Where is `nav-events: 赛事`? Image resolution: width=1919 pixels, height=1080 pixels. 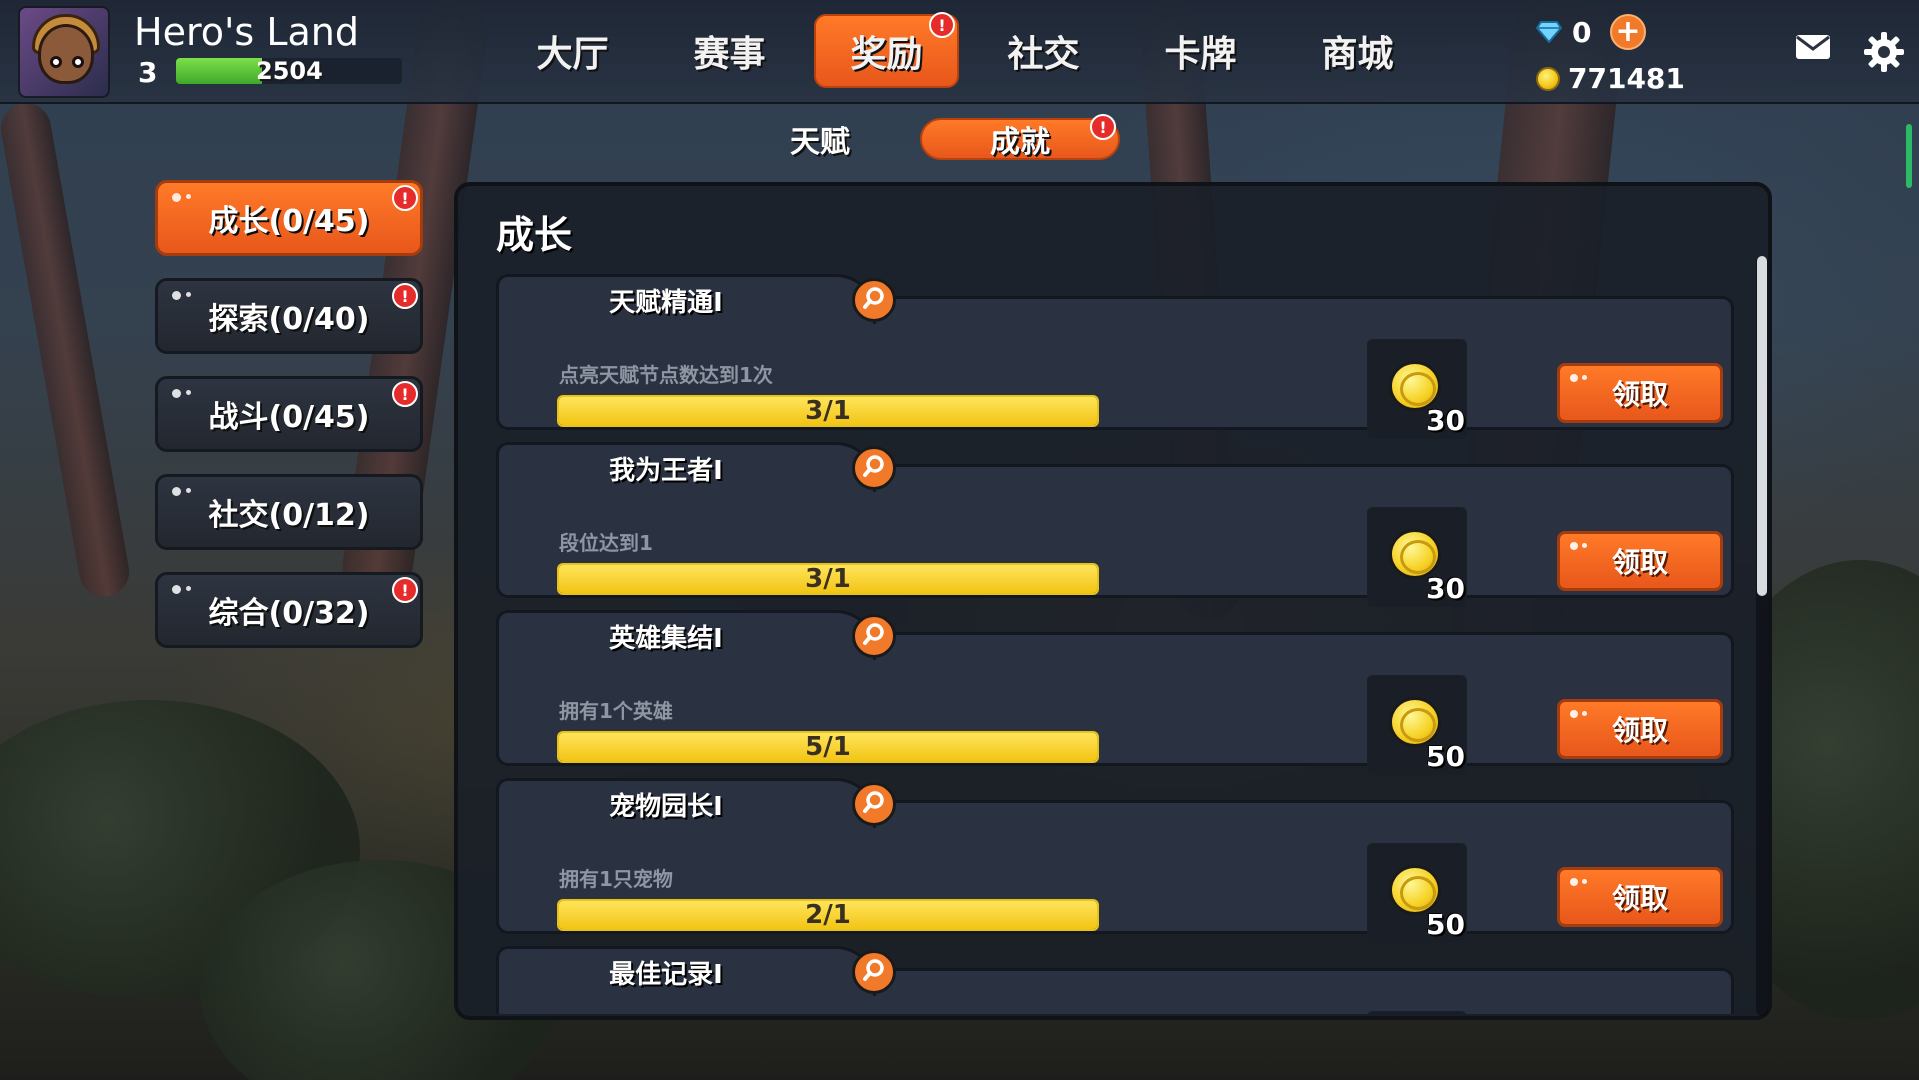
nav-events: 赛事 is located at coordinates (729, 51).